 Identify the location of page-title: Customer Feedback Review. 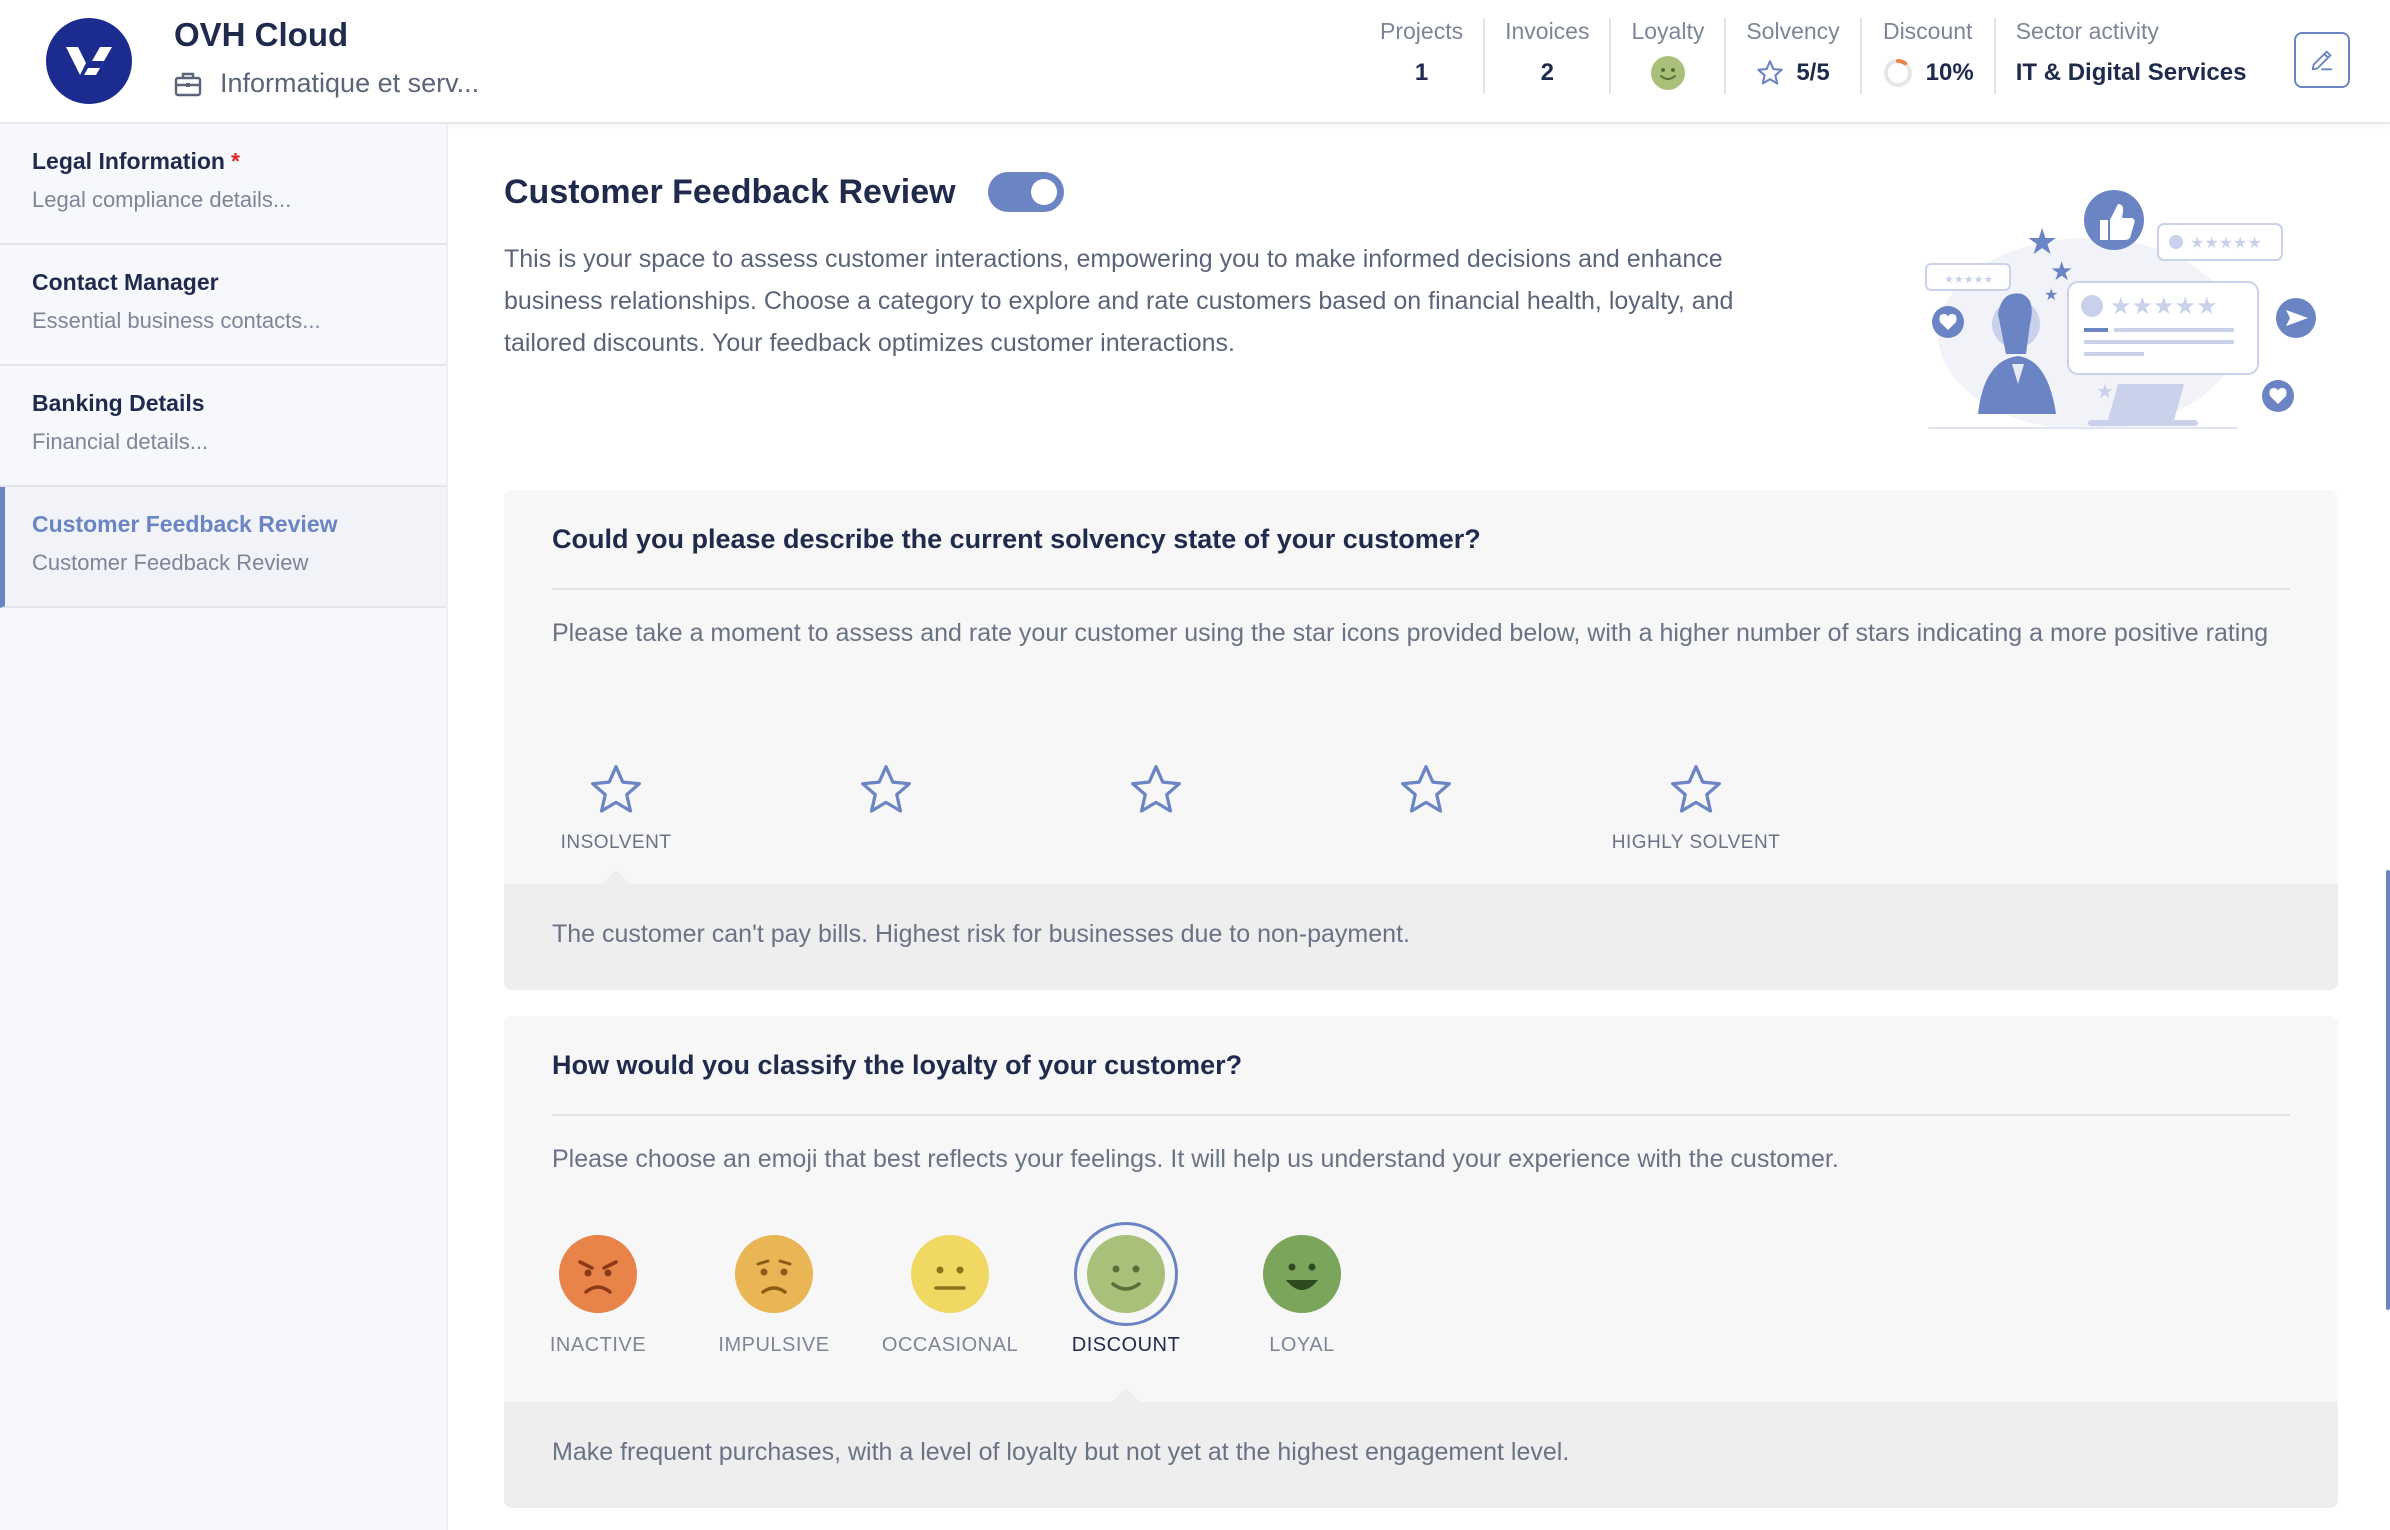
(730, 191).